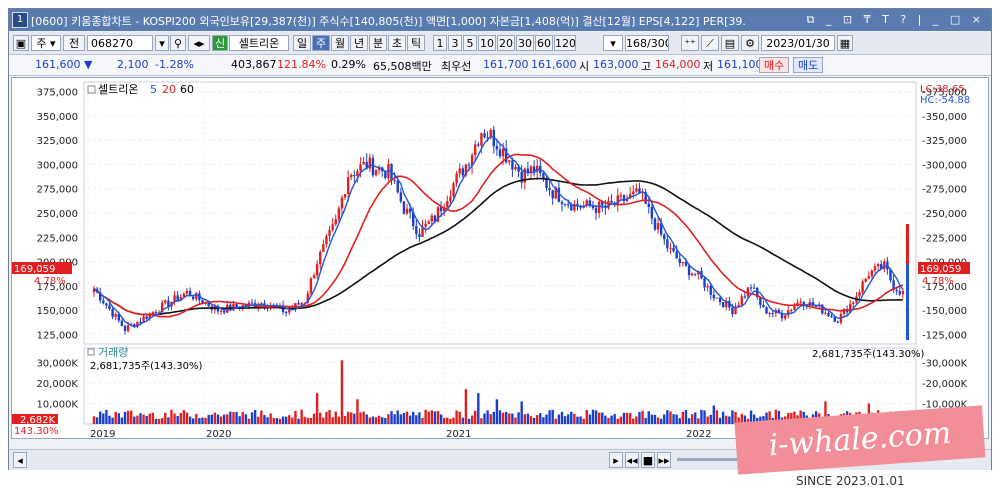  What do you see at coordinates (162, 43) in the screenshot?
I see `dropdown-icon: ▾` at bounding box center [162, 43].